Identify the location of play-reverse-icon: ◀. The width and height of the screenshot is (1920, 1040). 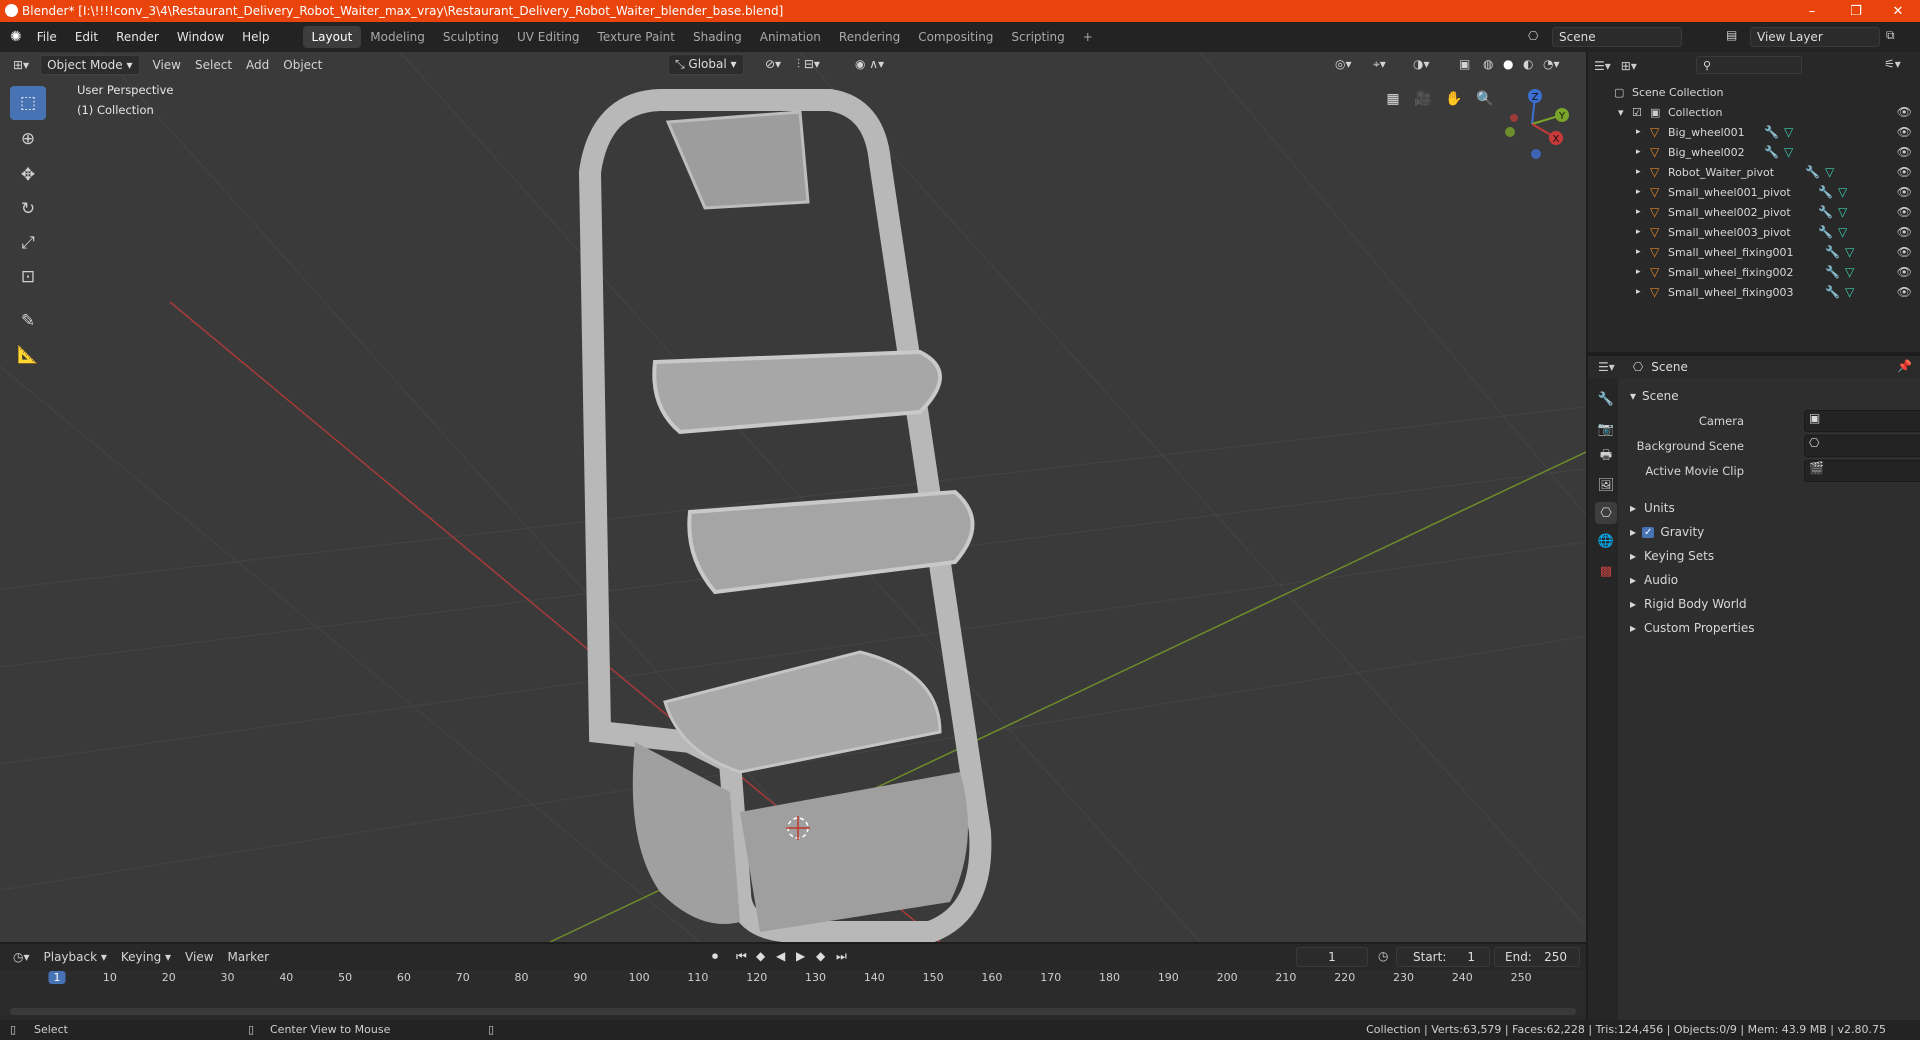
(780, 956).